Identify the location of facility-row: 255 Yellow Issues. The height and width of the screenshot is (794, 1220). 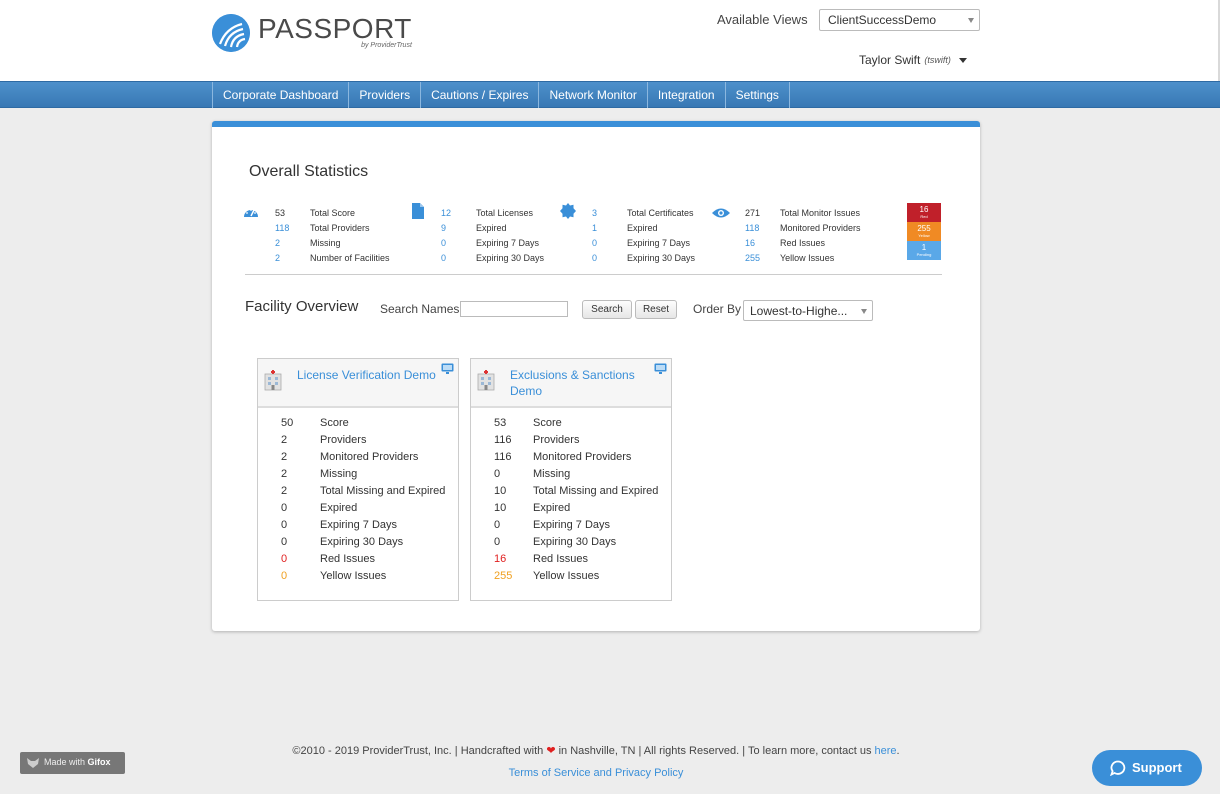
(571, 578).